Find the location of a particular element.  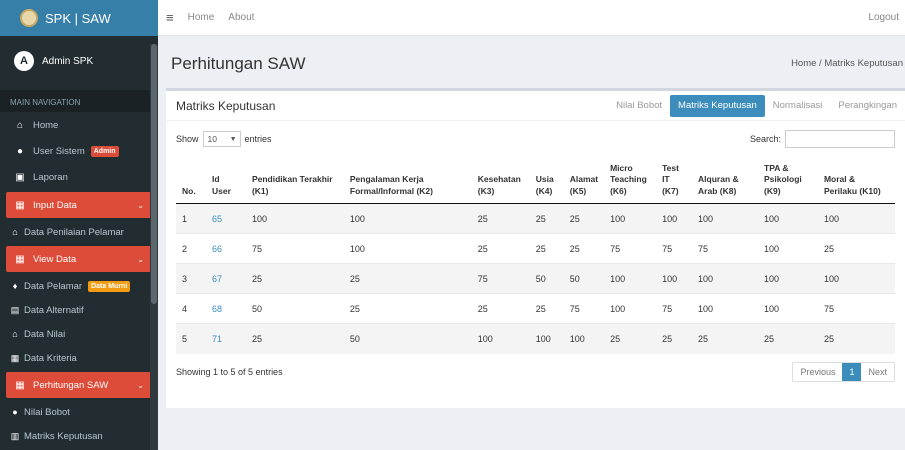

previous-button: Previous is located at coordinates (817, 372).